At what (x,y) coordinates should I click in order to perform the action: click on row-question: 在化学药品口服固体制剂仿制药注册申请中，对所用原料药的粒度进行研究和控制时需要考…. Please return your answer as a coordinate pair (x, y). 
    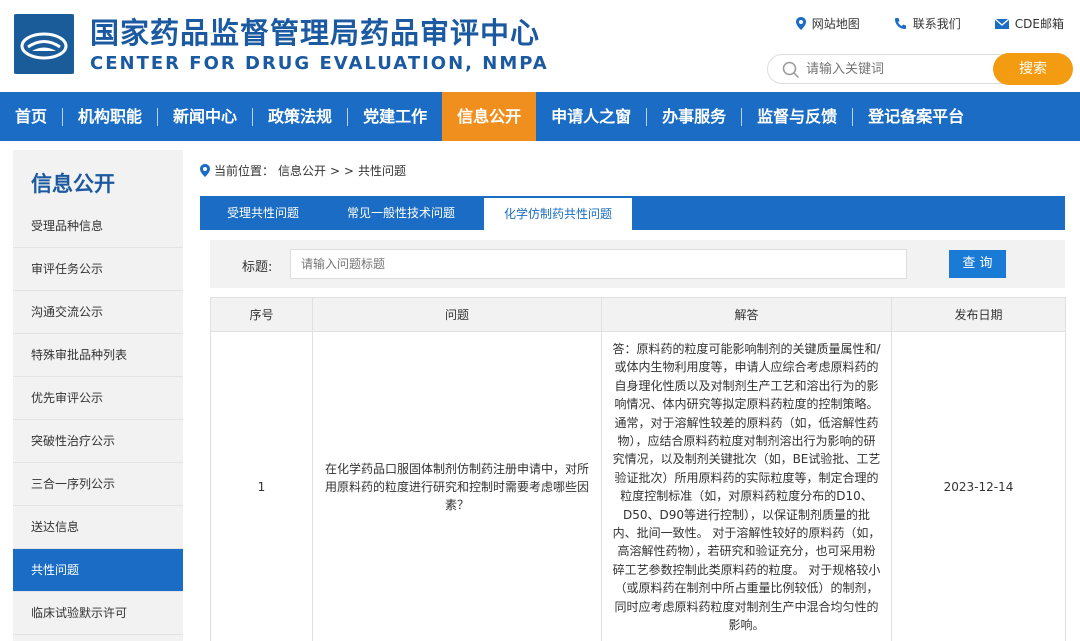
    Looking at the image, I should click on (457, 486).